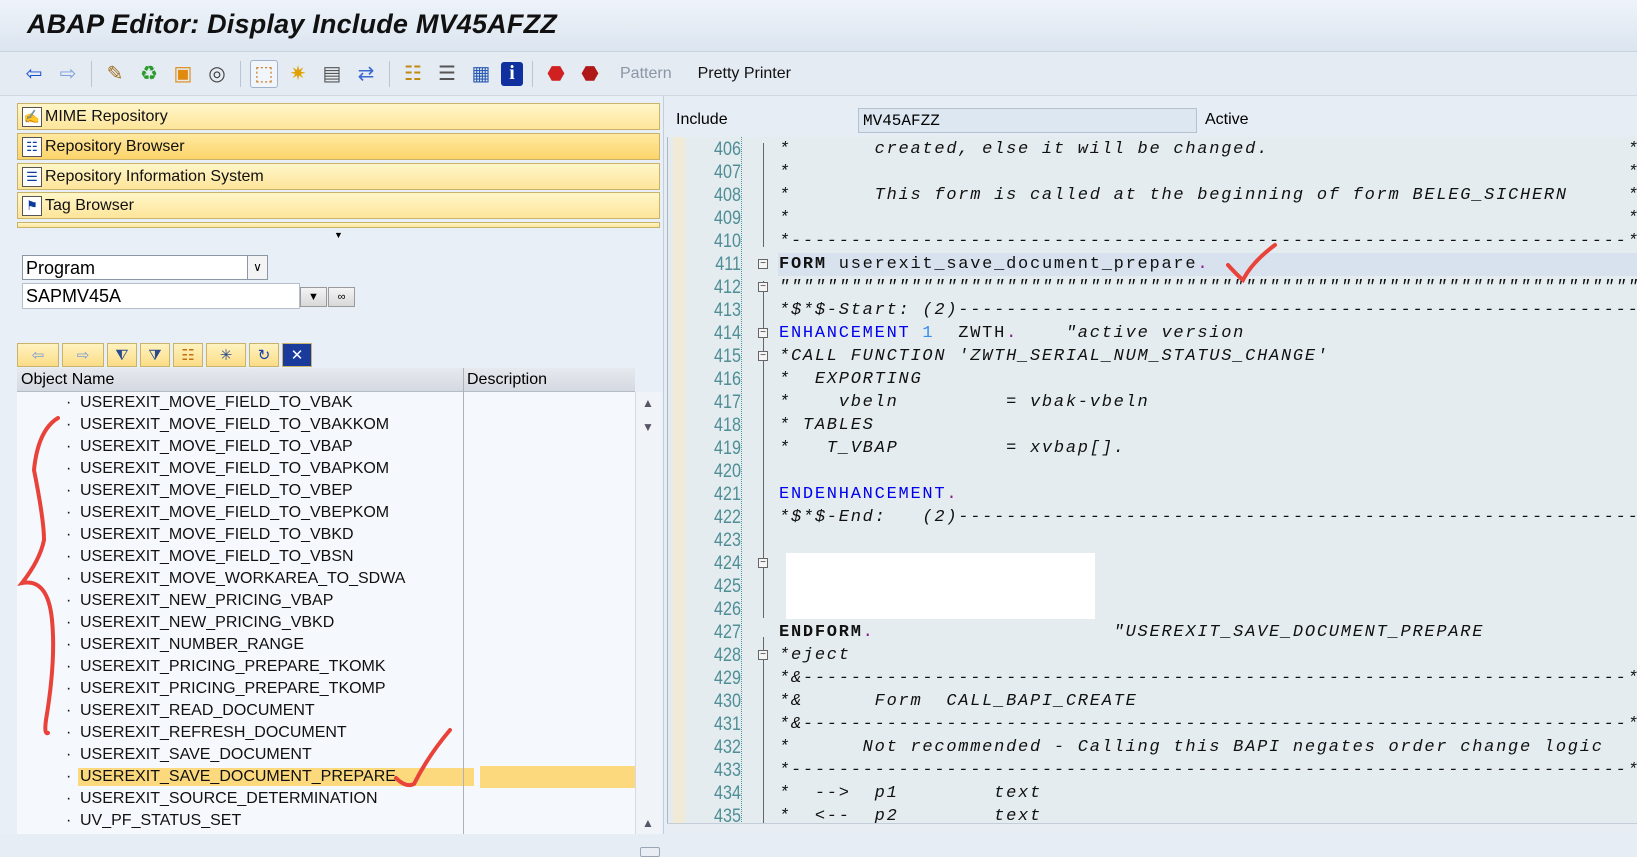  Describe the element at coordinates (1131, 632) in the screenshot. I see `code-line: ENDFORM. "USEREXIT_SAVE_DOCUMENT_PREPARE` at that location.